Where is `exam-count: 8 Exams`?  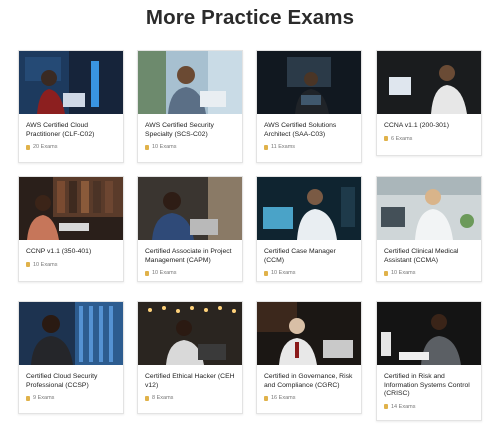 exam-count: 8 Exams is located at coordinates (163, 398).